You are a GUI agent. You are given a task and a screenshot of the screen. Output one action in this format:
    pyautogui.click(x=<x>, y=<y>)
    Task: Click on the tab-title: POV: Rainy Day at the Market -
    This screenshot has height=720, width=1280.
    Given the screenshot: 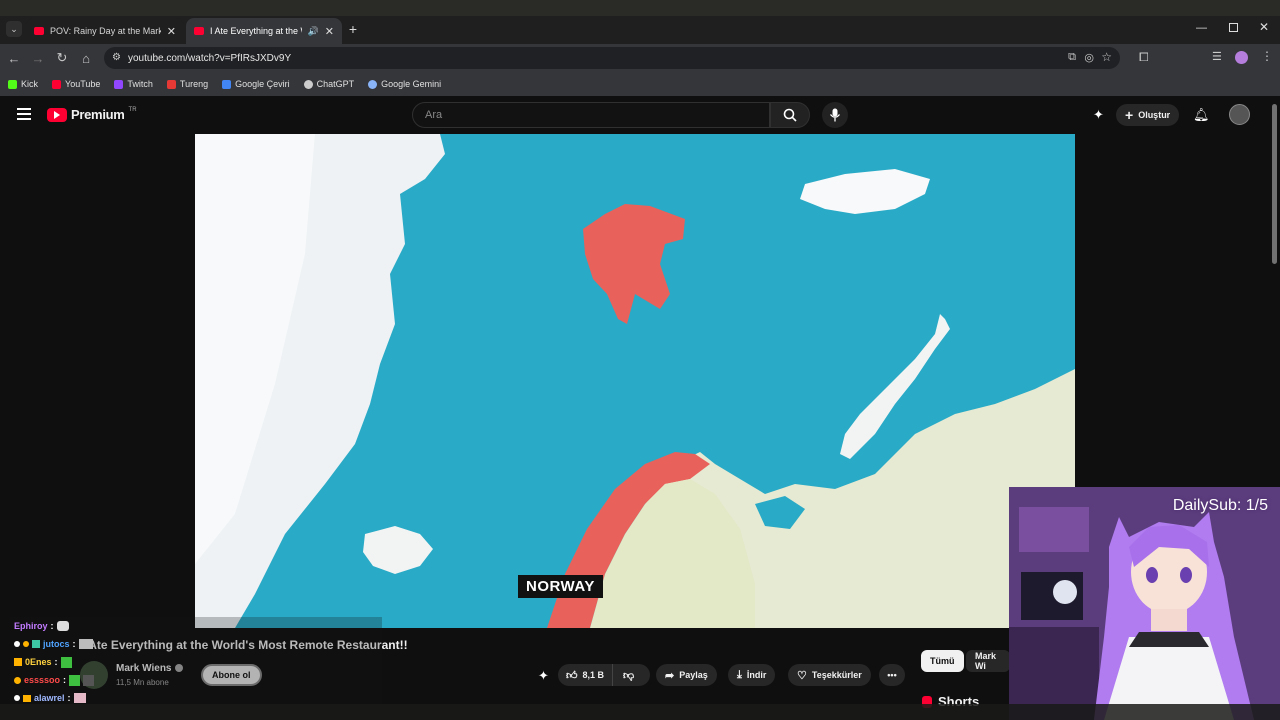 What is the action you would take?
    pyautogui.click(x=105, y=31)
    